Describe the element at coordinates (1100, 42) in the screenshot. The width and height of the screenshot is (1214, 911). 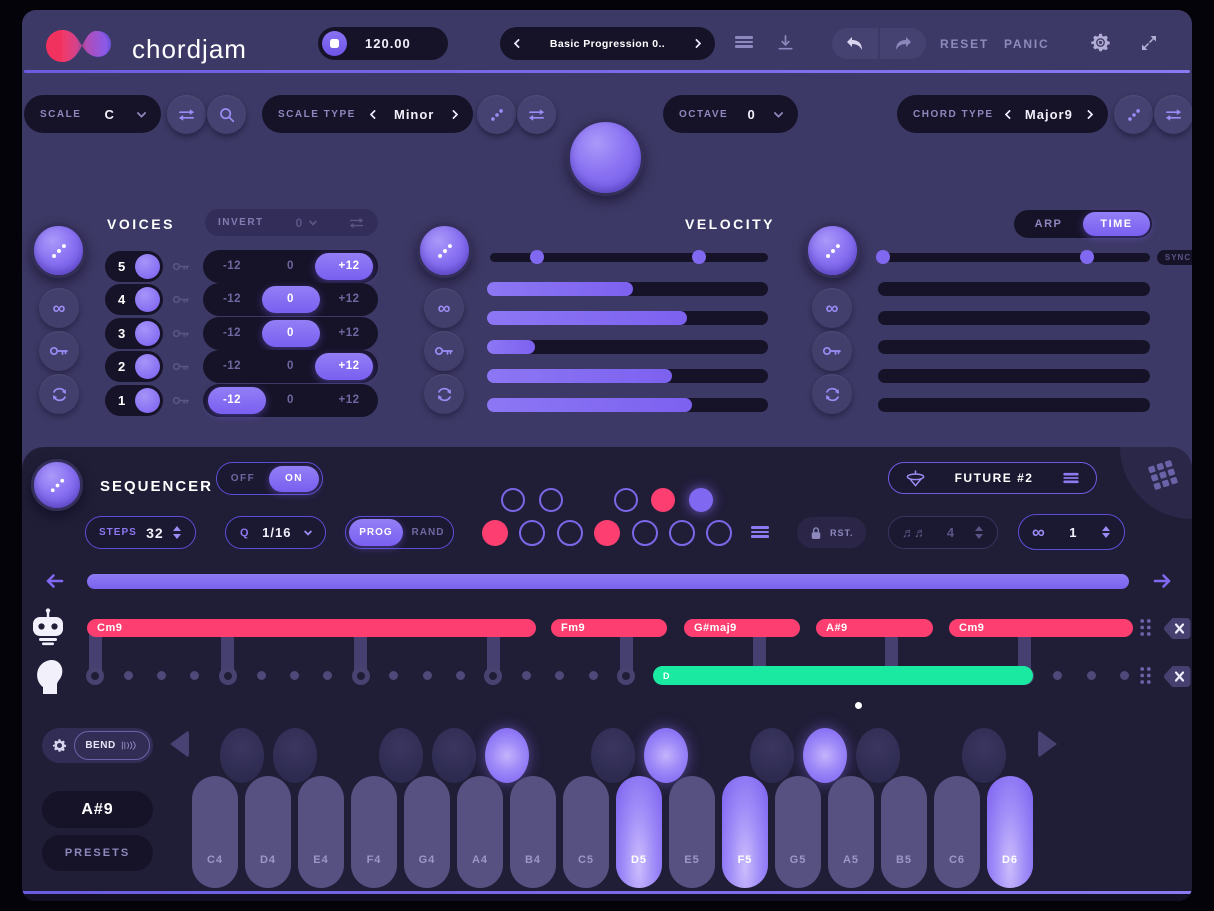
I see `settings-gear-icon` at that location.